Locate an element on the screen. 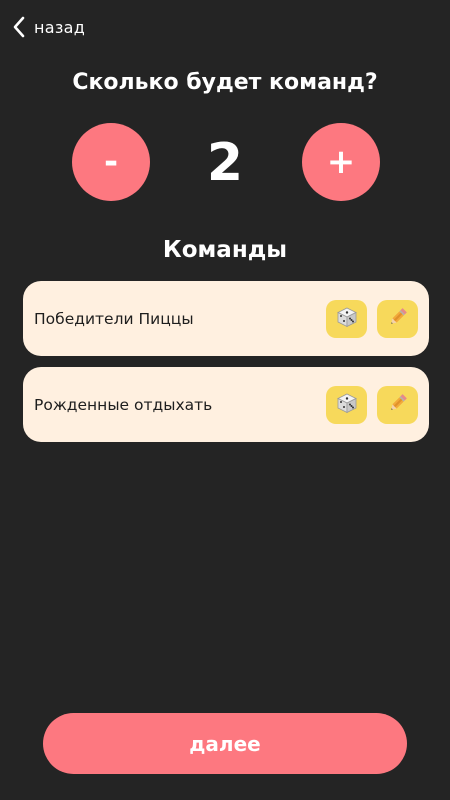 Image resolution: width=450 pixels, height=800 pixels. decrease-button: - is located at coordinates (111, 162).